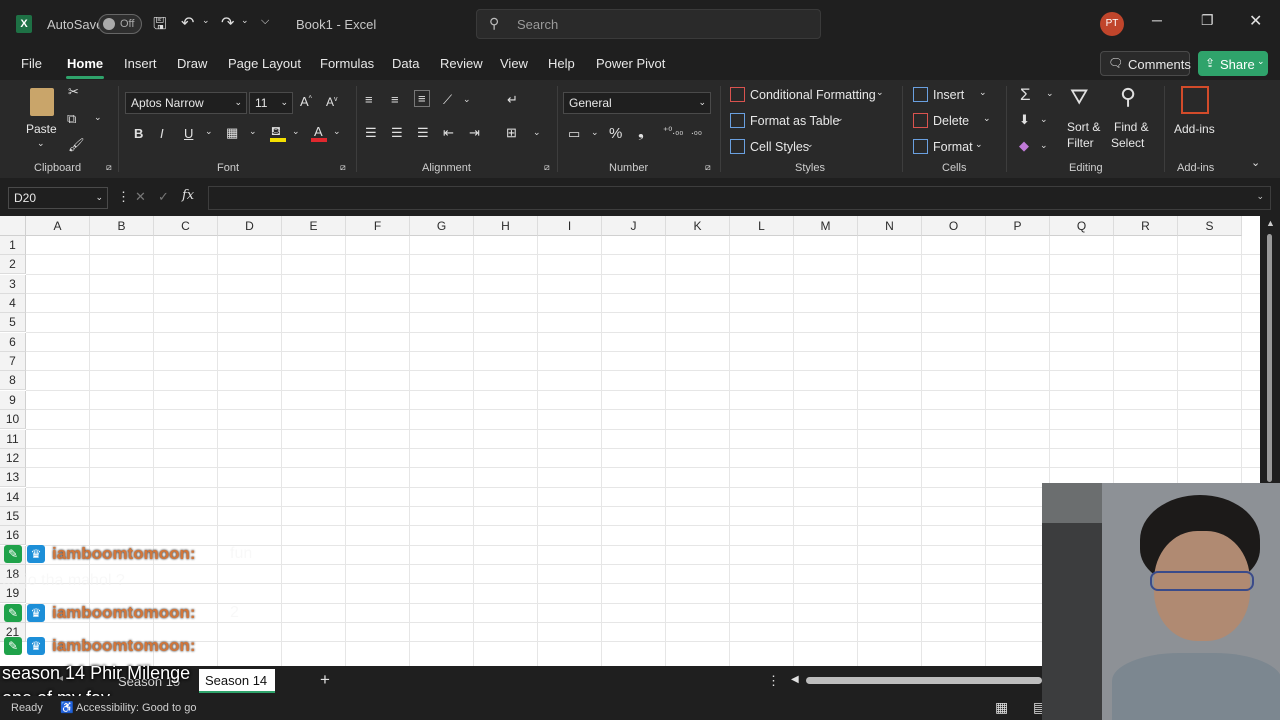 The width and height of the screenshot is (1280, 720). Describe the element at coordinates (13, 458) in the screenshot. I see `row-header: 12` at that location.